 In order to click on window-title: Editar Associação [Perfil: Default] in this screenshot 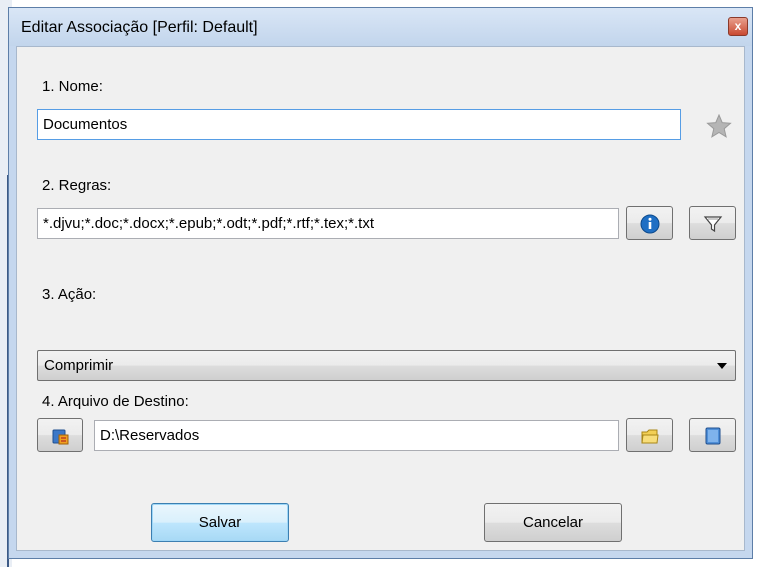, I will do `click(139, 27)`.